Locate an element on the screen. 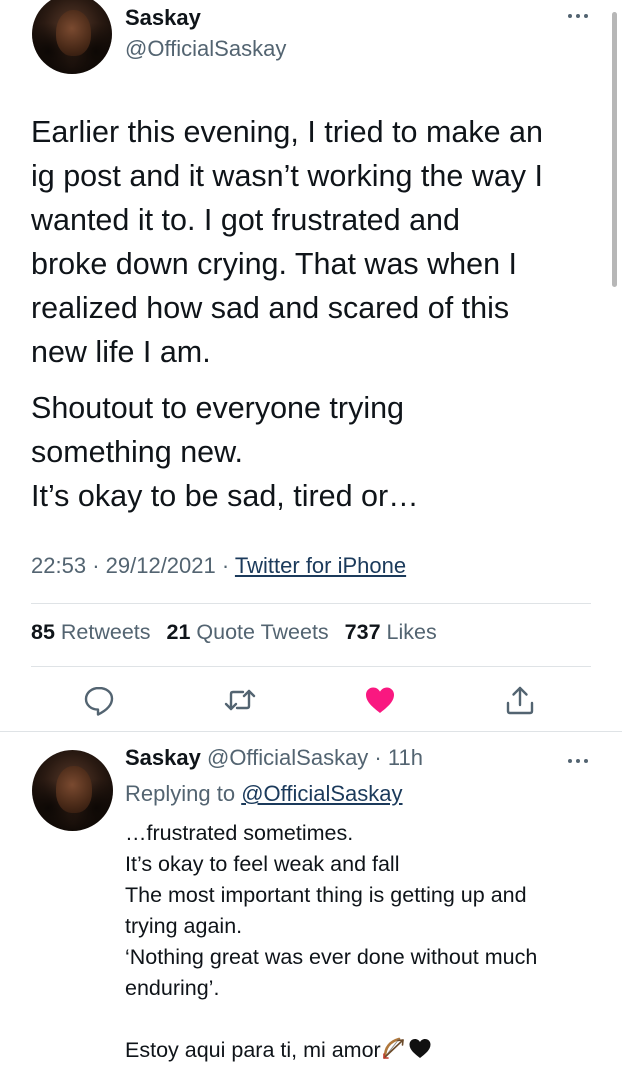  share-button is located at coordinates (520, 700).